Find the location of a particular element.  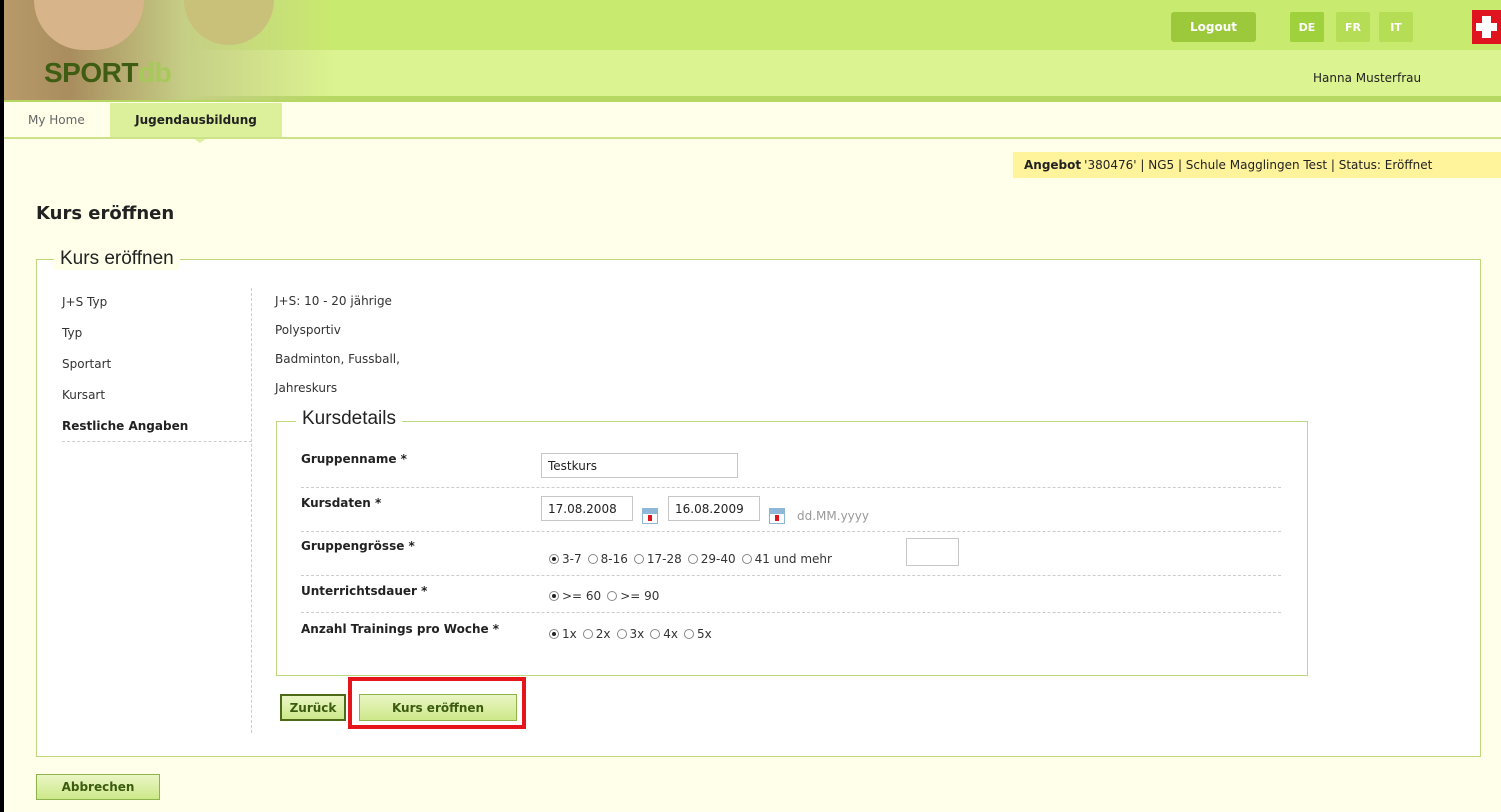

calendar-from-icon is located at coordinates (650, 516).